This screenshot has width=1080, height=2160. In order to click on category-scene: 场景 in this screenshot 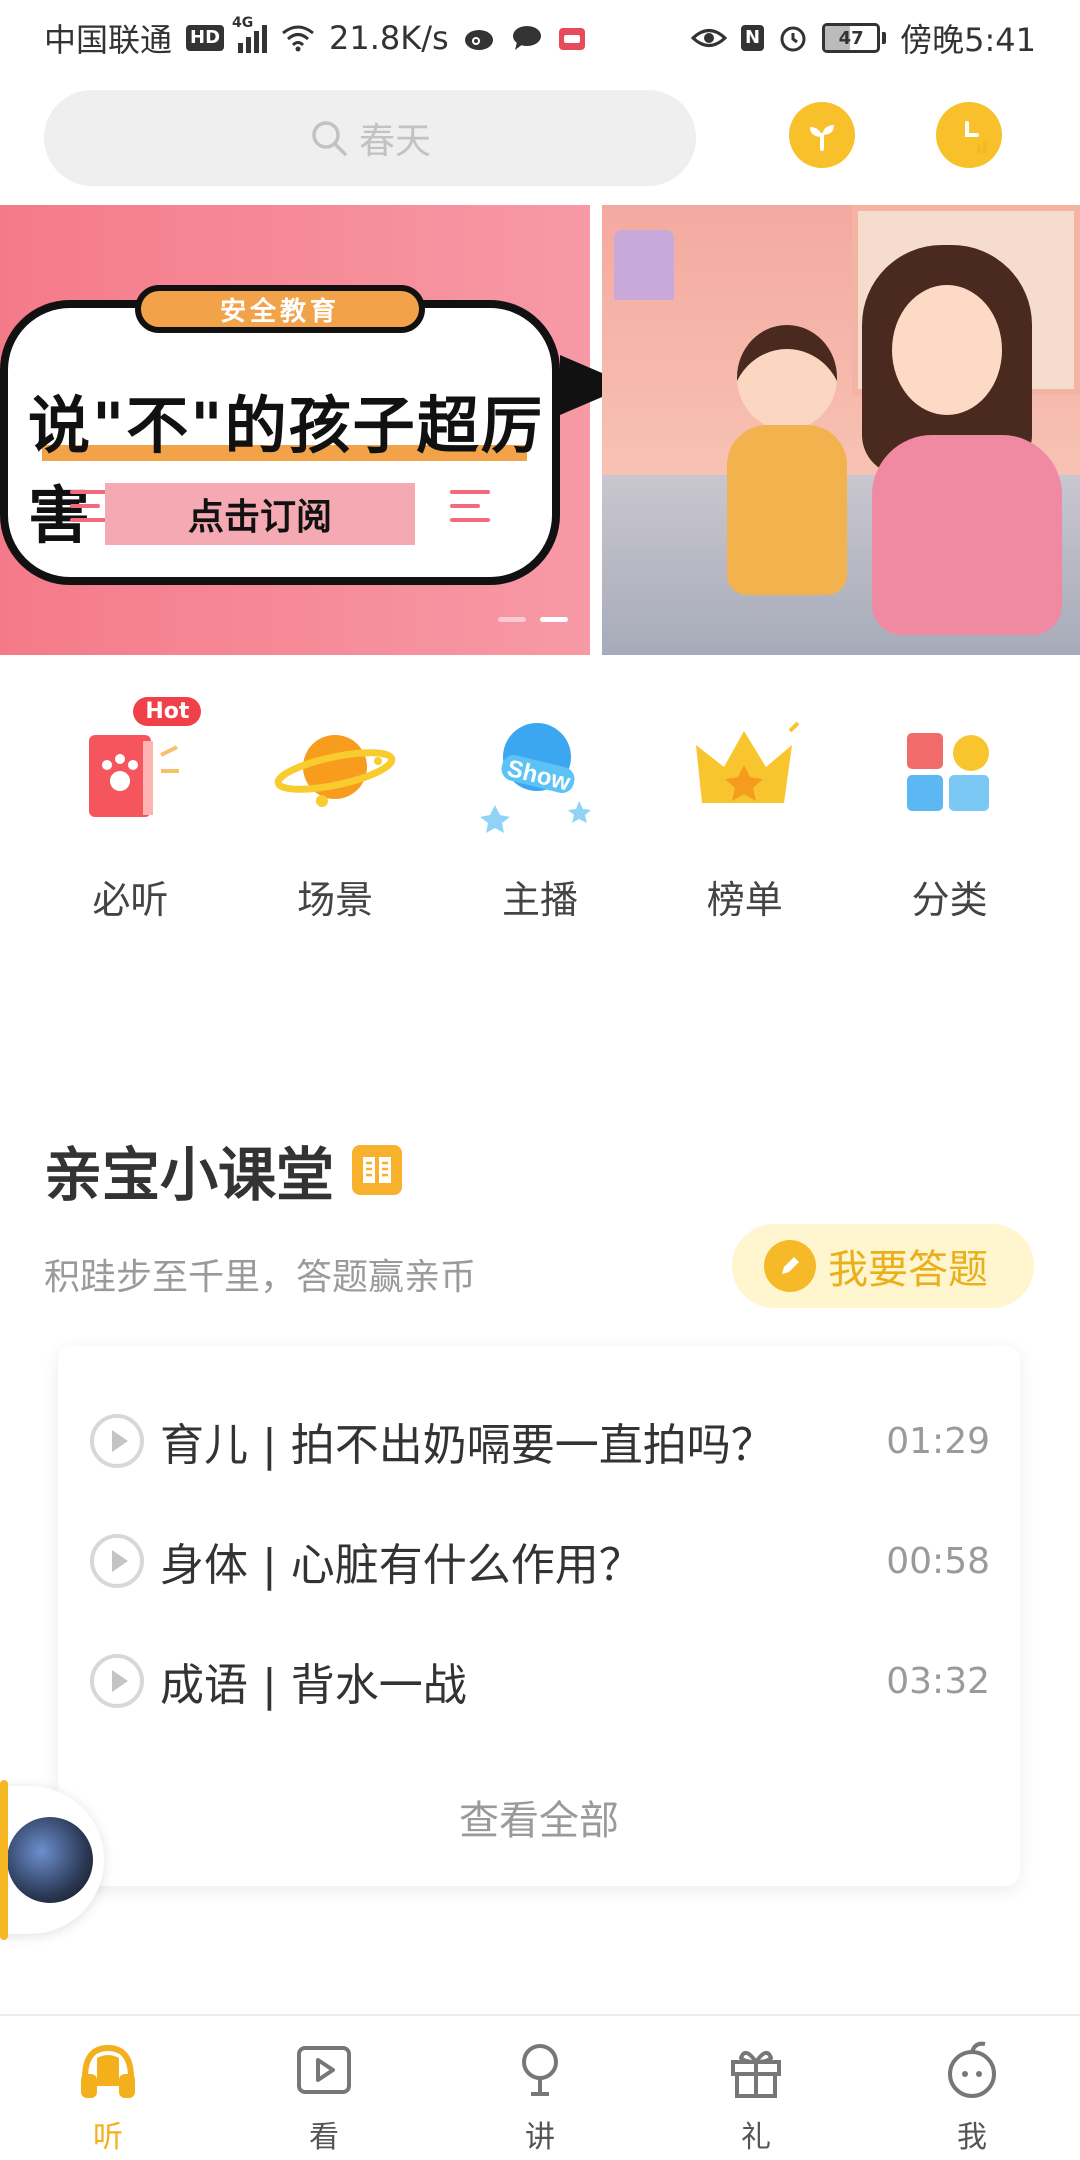, I will do `click(335, 825)`.